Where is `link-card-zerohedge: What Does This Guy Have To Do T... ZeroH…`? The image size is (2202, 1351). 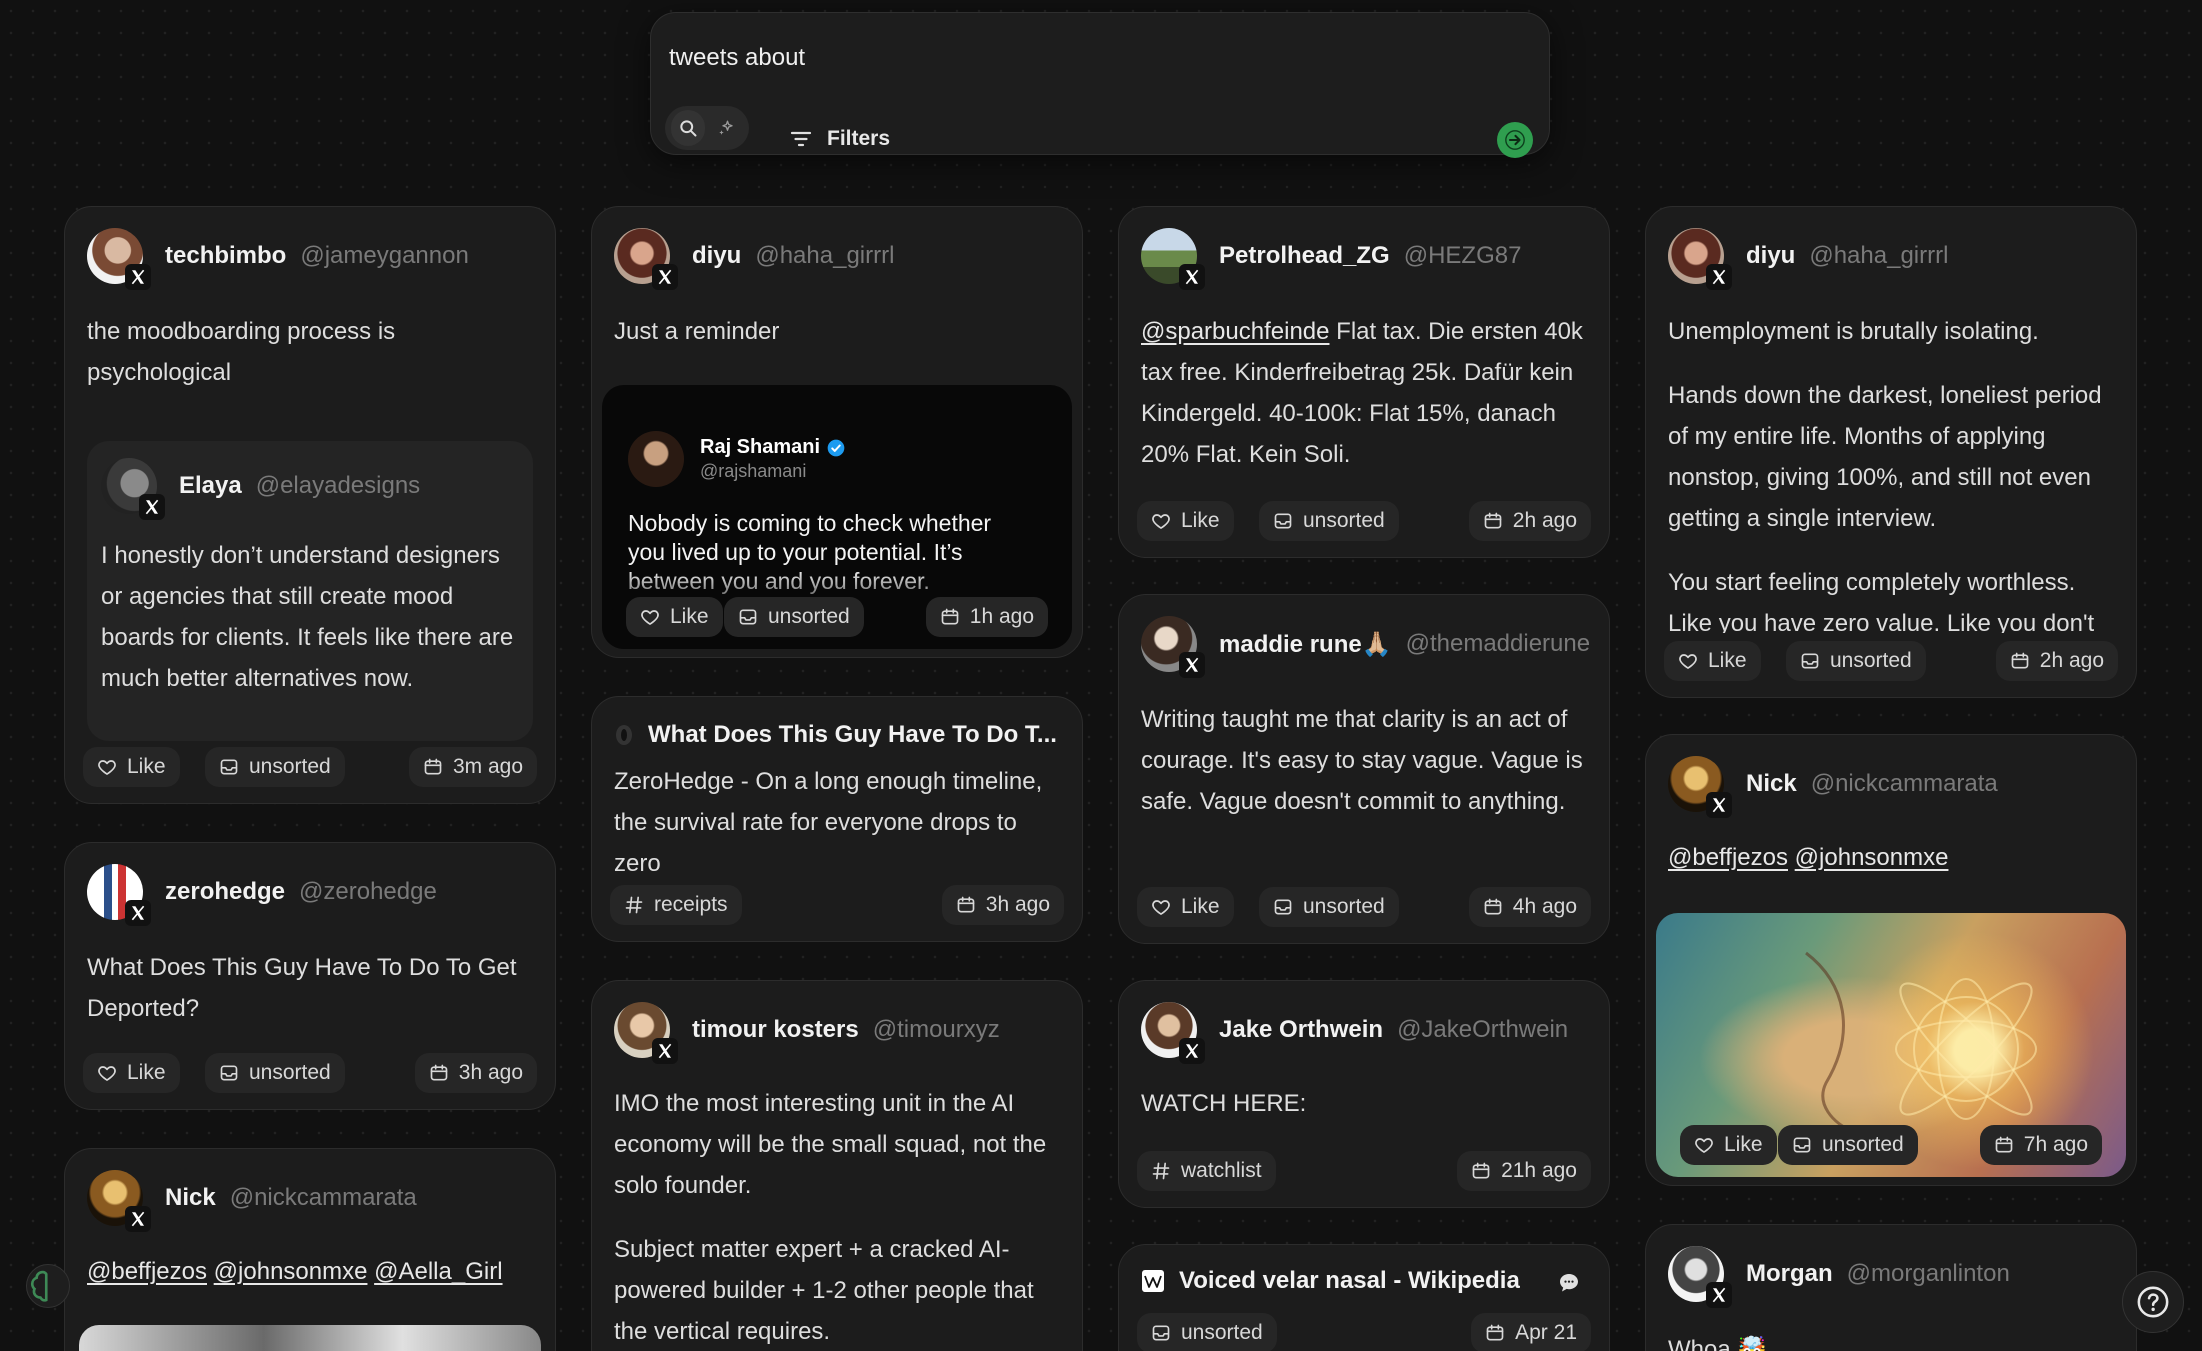 link-card-zerohedge: What Does This Guy Have To Do T... ZeroH… is located at coordinates (837, 819).